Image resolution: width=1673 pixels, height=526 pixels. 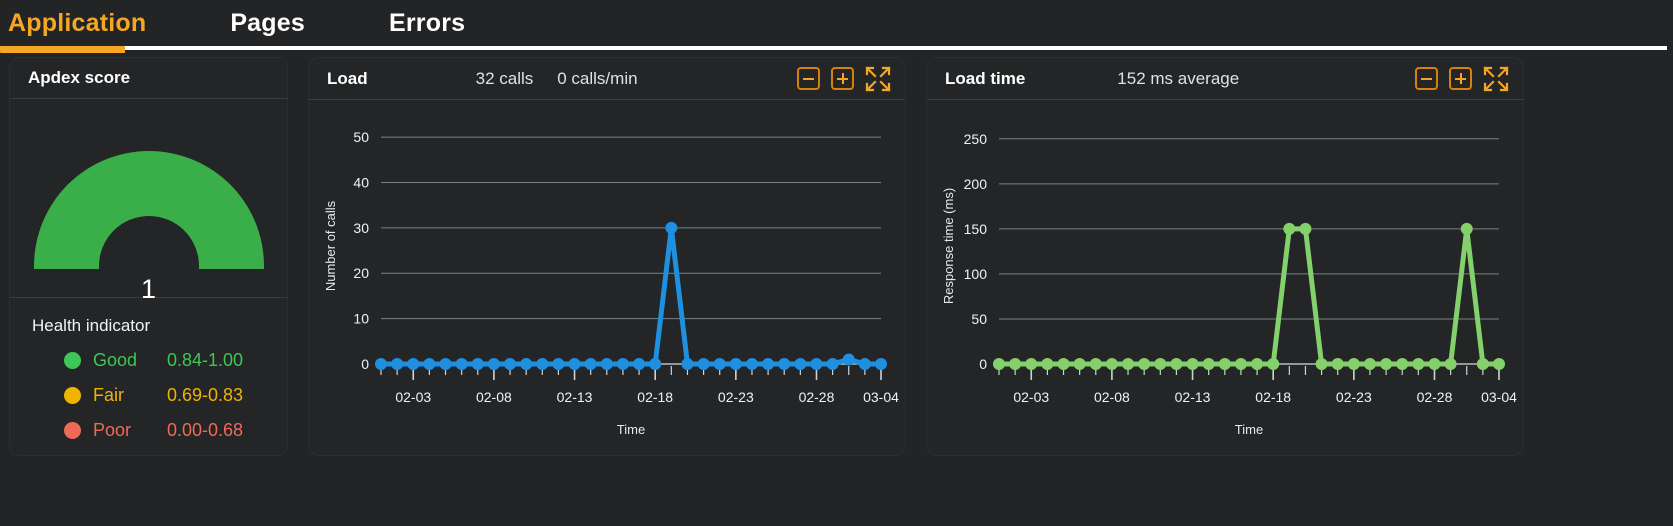 What do you see at coordinates (91, 325) in the screenshot?
I see `health-indicator-title: Health indicator` at bounding box center [91, 325].